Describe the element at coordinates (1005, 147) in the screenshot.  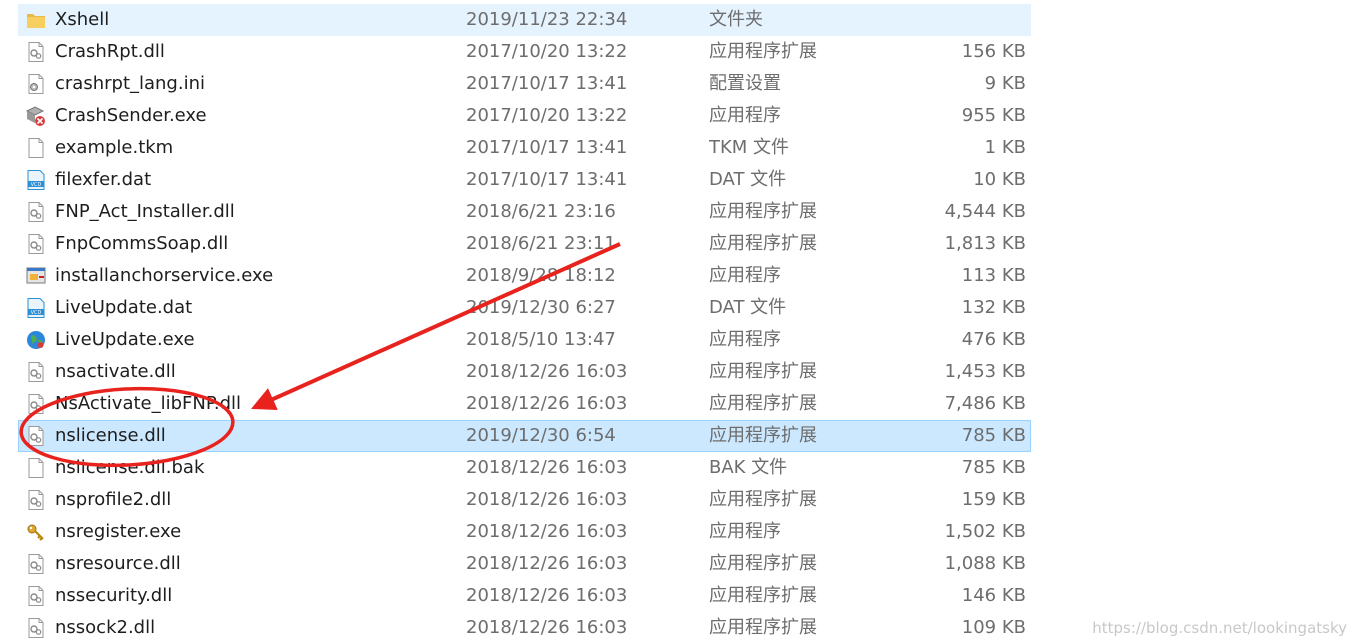
I see `file-size: 1 KB` at that location.